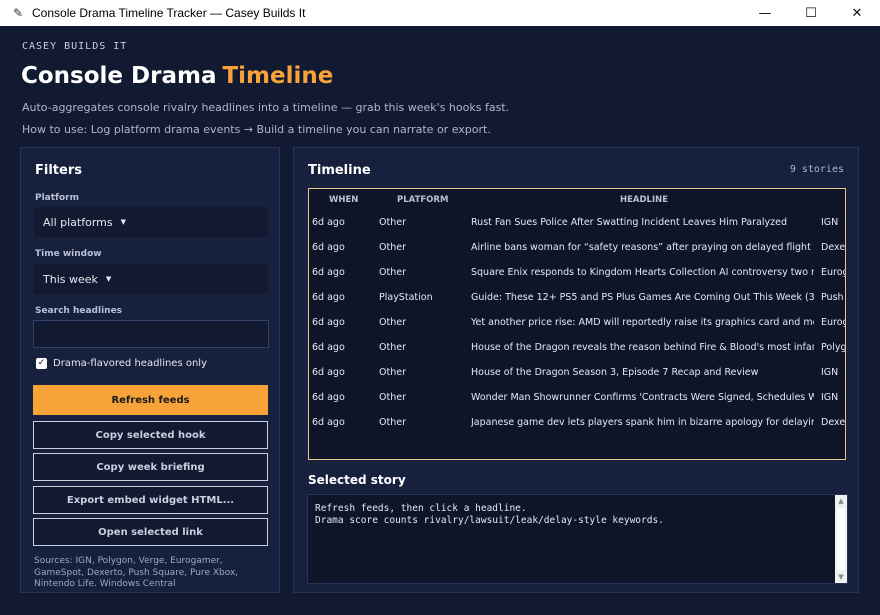 The height and width of the screenshot is (615, 880). What do you see at coordinates (406, 297) in the screenshot?
I see `row-platform: PlayStation` at bounding box center [406, 297].